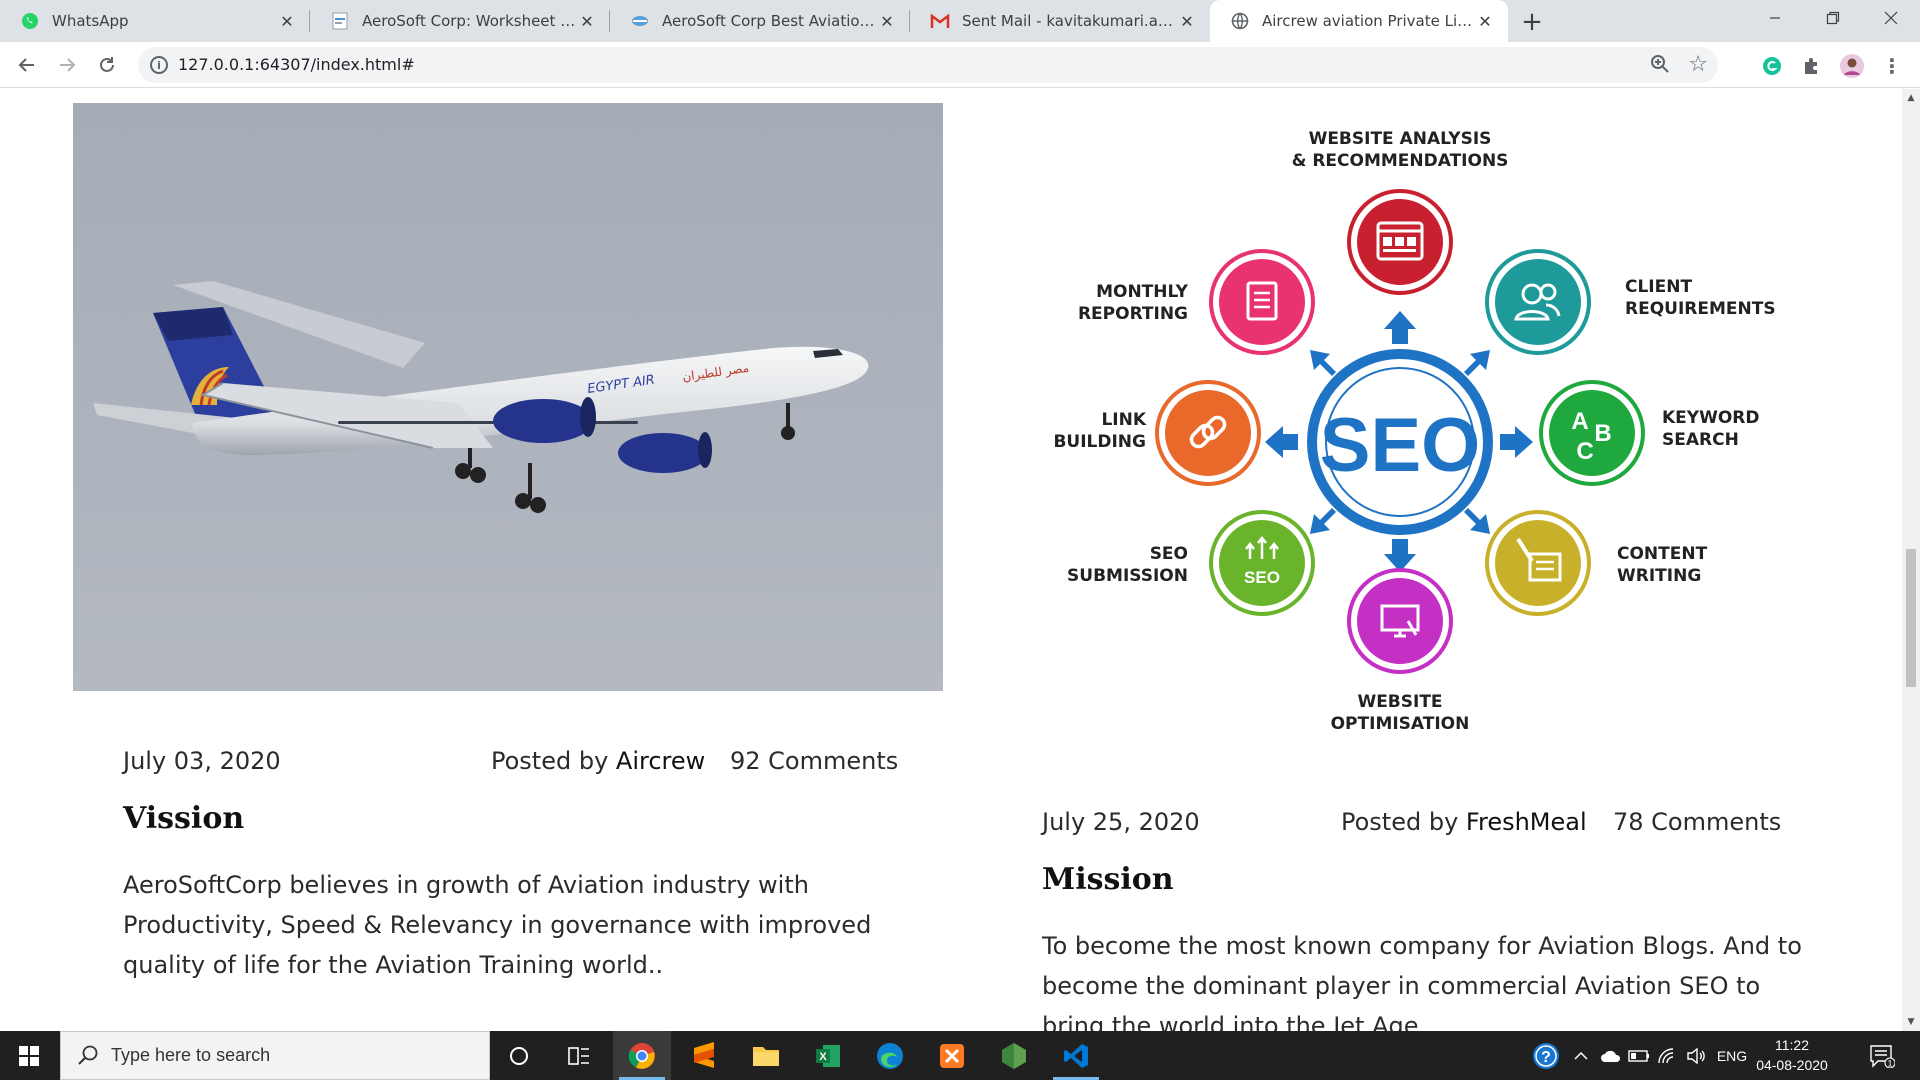  What do you see at coordinates (1532, 22) in the screenshot?
I see `new-tab-button: +` at bounding box center [1532, 22].